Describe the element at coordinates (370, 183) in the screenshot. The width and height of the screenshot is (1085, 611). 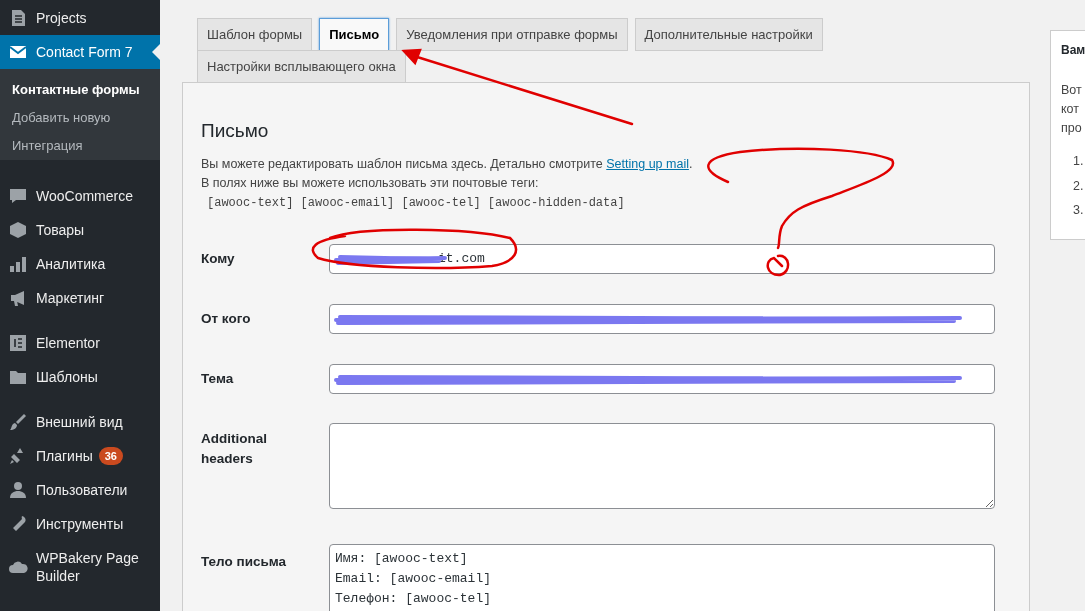
I see `description-text: В полях ниже вы можете использовать эти почтовые теги:` at that location.